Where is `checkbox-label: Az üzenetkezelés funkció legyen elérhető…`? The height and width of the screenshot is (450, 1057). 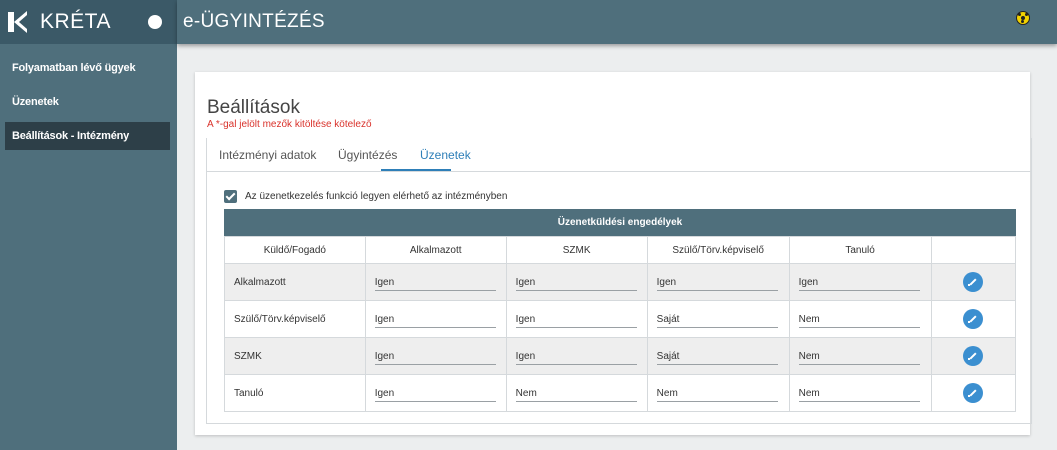 checkbox-label: Az üzenetkezelés funkció legyen elérhető… is located at coordinates (376, 196).